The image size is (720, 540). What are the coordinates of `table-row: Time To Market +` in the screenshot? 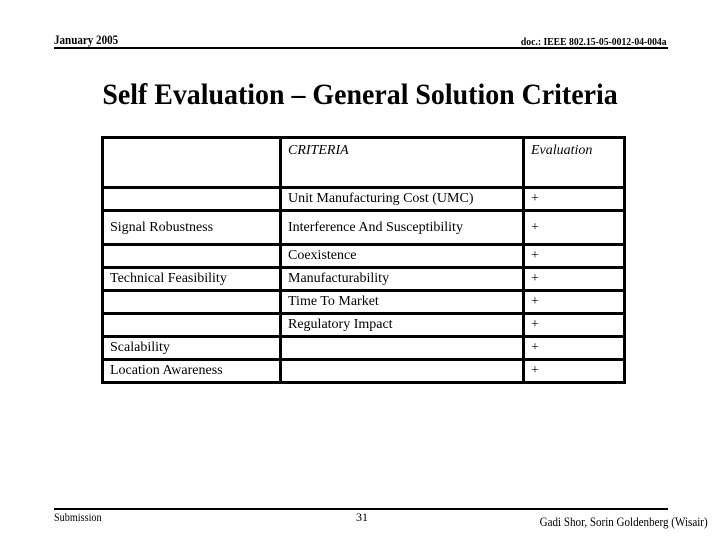 It's located at (363, 302).